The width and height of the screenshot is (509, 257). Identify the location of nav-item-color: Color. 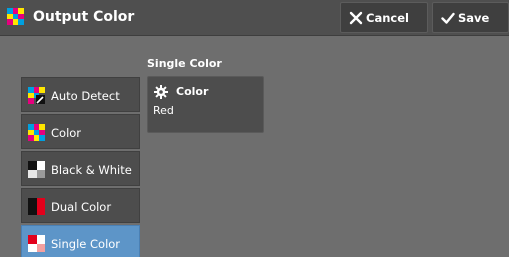
(80, 131).